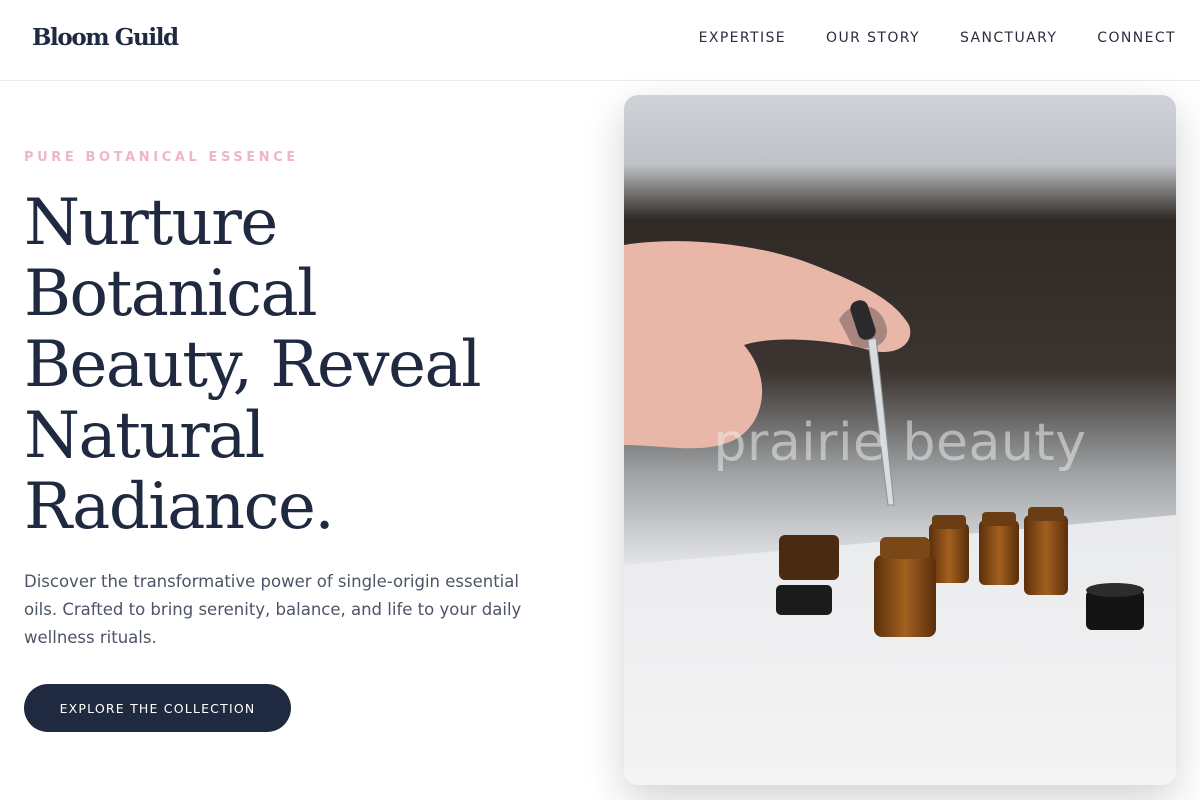  I want to click on headline-line: Nurture, so click(151, 223).